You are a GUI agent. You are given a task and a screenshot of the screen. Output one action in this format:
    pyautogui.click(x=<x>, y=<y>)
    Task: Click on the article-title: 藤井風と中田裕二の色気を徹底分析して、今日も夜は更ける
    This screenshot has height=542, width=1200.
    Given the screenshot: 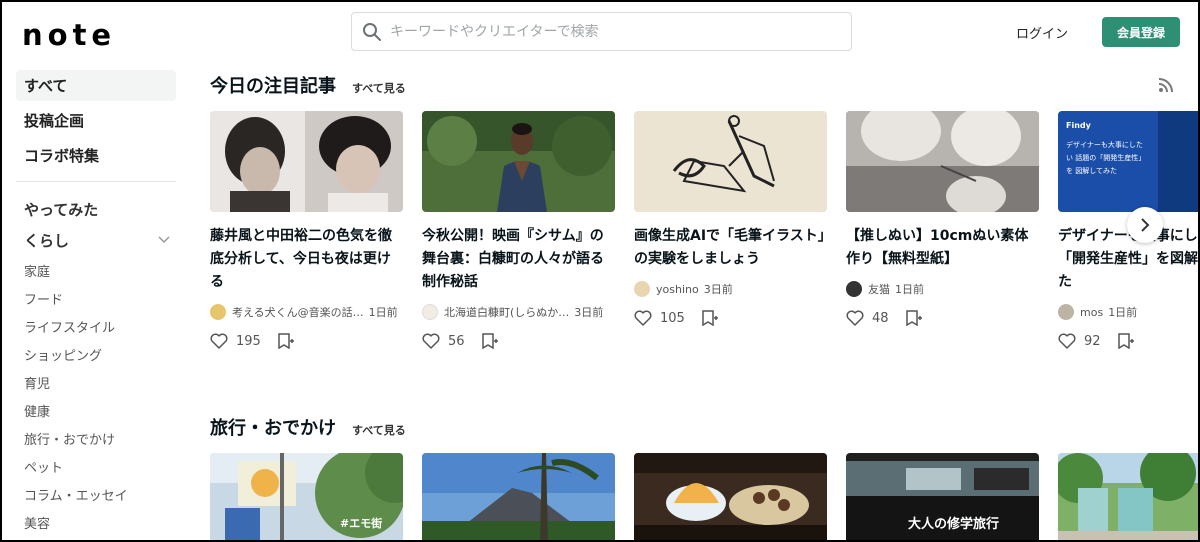 What is the action you would take?
    pyautogui.click(x=306, y=259)
    